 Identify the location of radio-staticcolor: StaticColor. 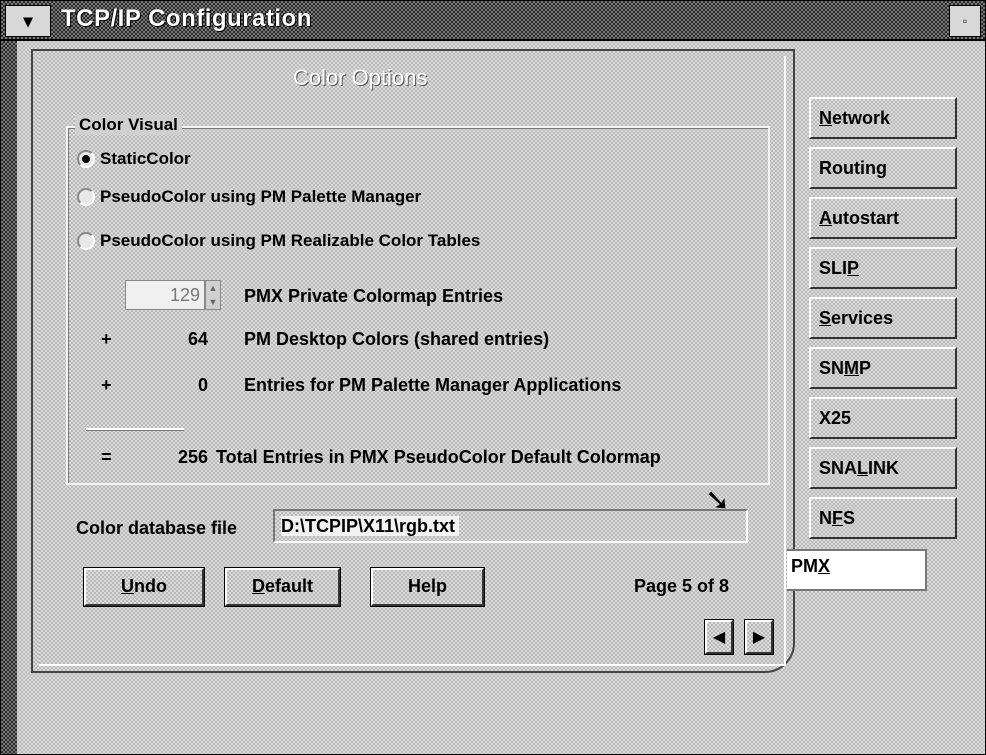
(134, 159).